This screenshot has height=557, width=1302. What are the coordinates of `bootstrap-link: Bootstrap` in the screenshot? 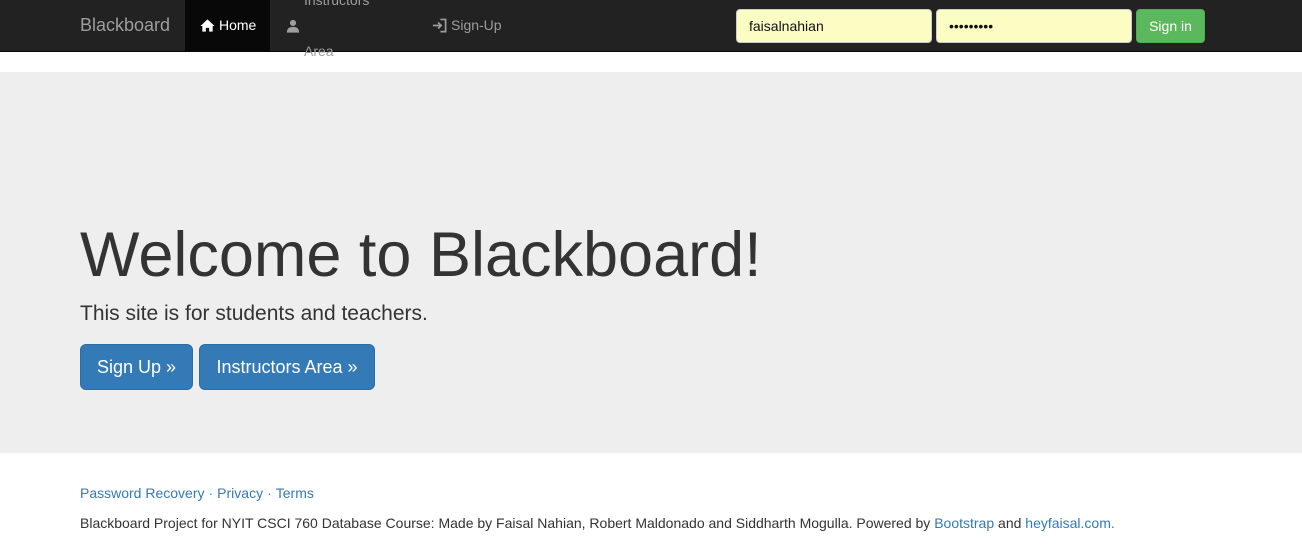 It's located at (964, 523).